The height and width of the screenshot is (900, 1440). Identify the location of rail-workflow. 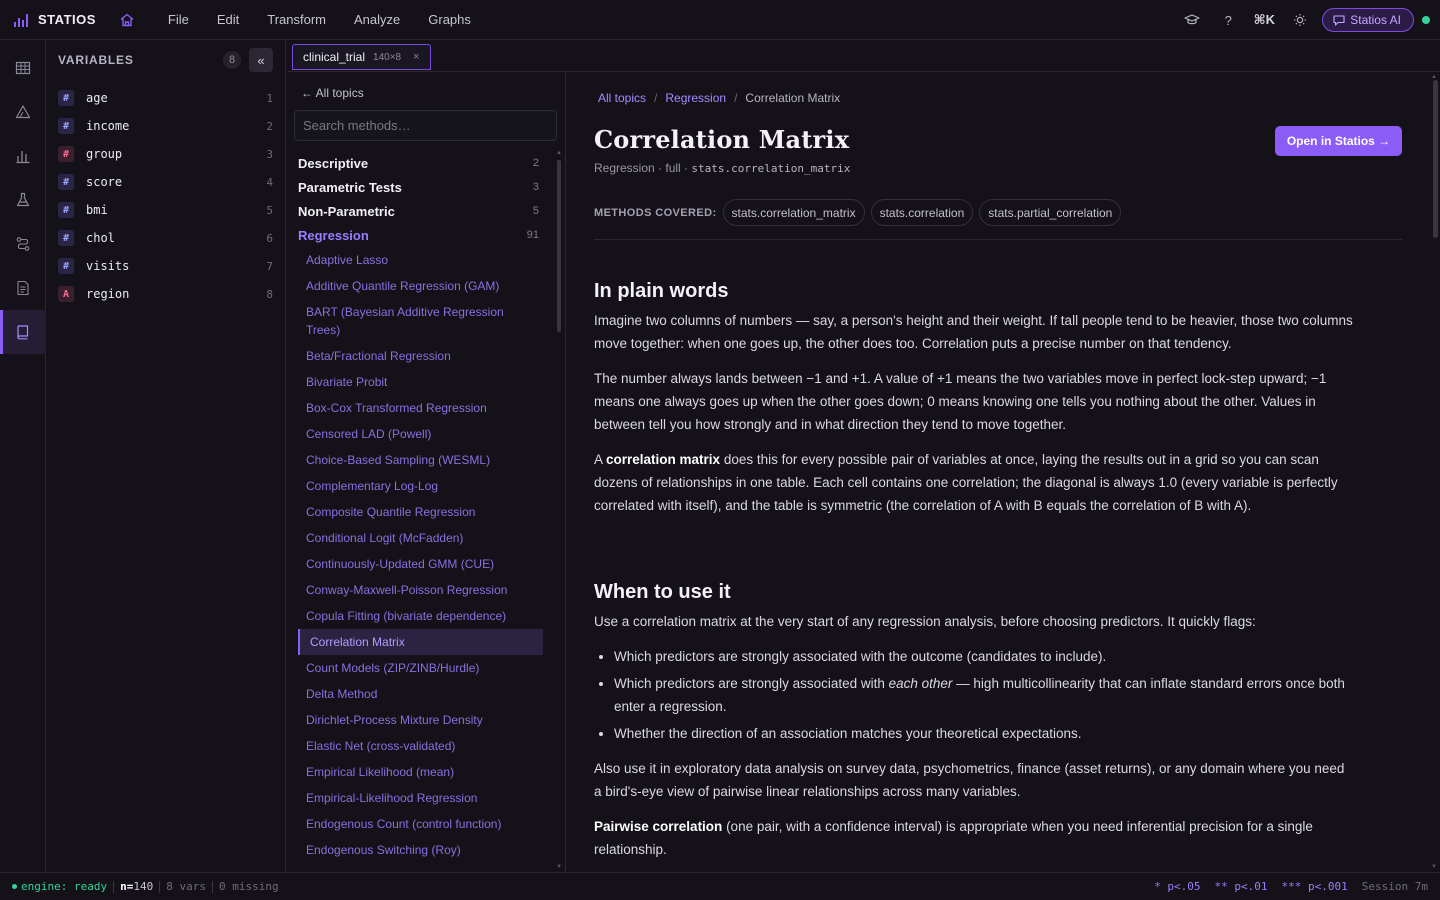
(23, 244).